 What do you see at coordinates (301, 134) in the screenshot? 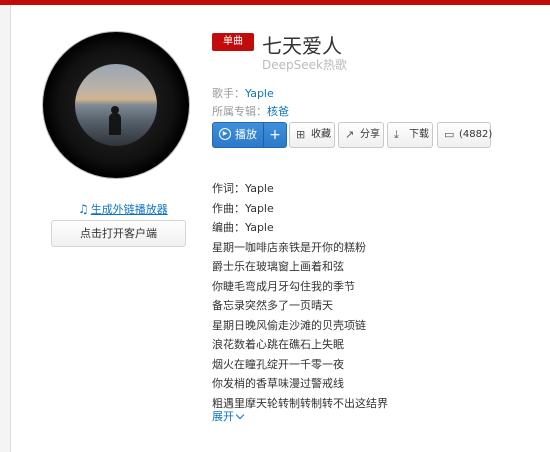
I see `folder-plus-icon: ⊞` at bounding box center [301, 134].